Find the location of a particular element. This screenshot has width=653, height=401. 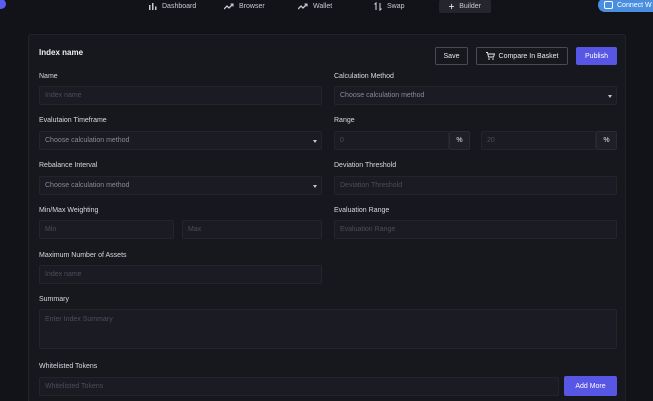

minmax-weighting-label: Min/Max Weighting is located at coordinates (69, 210).